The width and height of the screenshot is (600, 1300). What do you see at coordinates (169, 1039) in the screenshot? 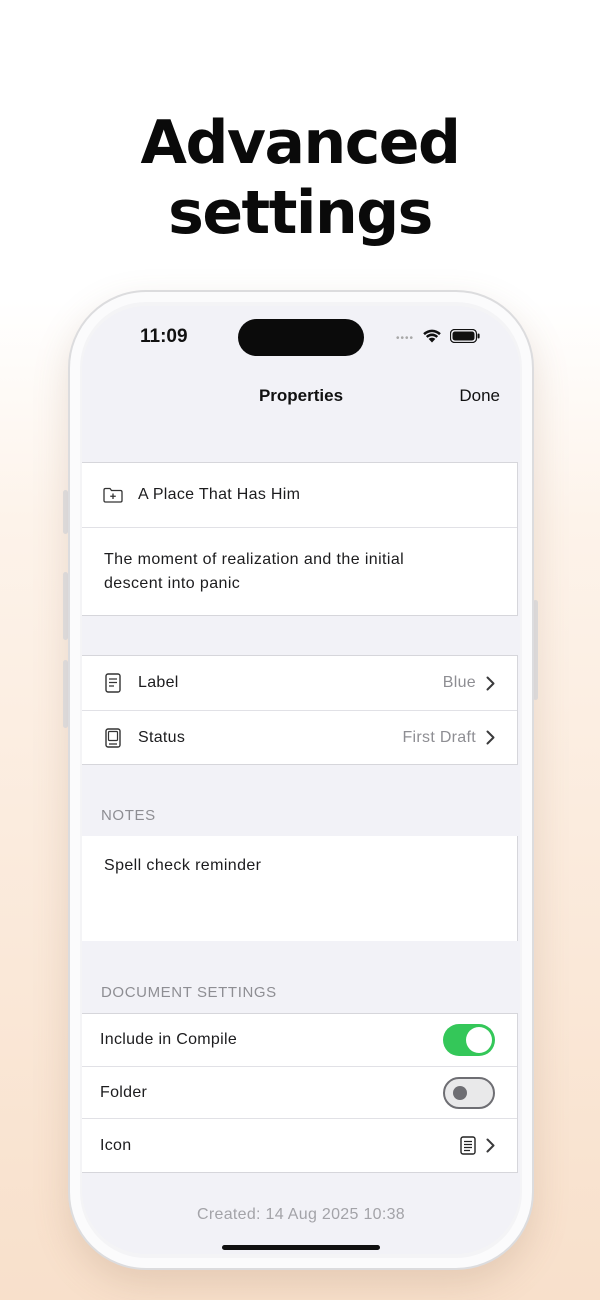
I see `include-in-compile-label: Include in Compile` at bounding box center [169, 1039].